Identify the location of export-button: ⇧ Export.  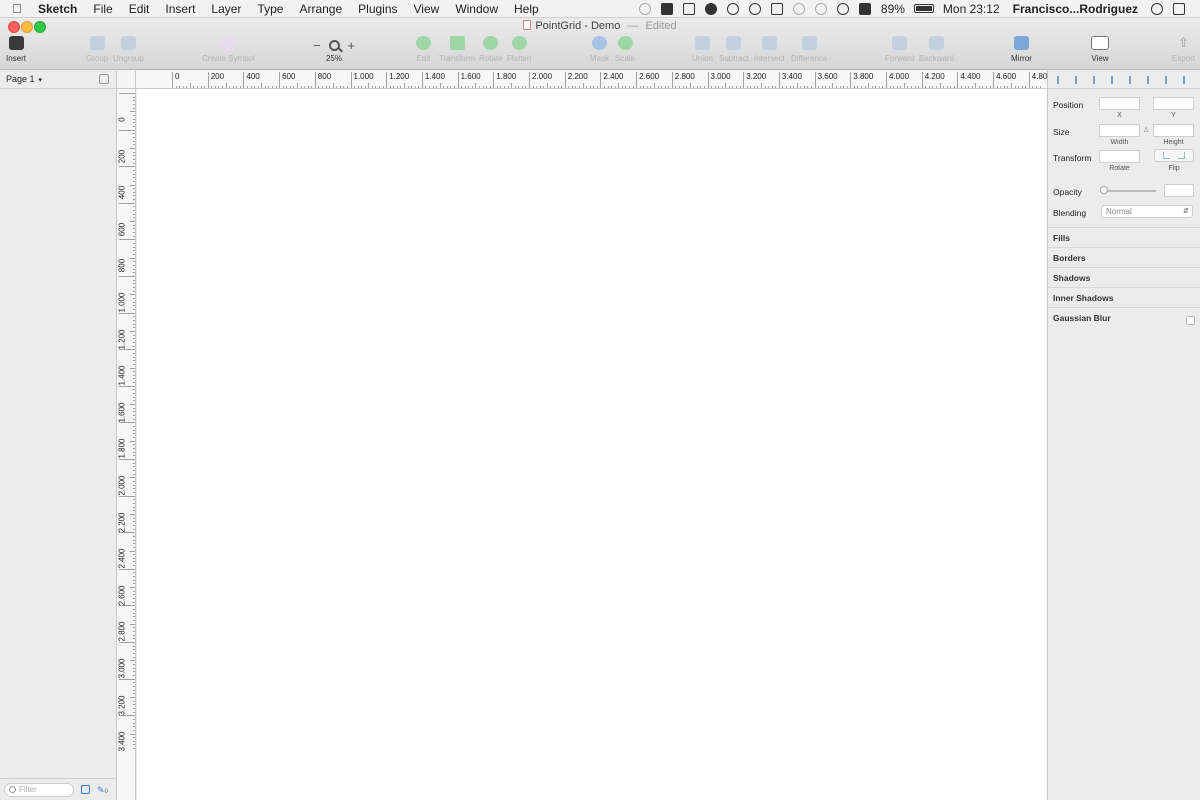
(1183, 49).